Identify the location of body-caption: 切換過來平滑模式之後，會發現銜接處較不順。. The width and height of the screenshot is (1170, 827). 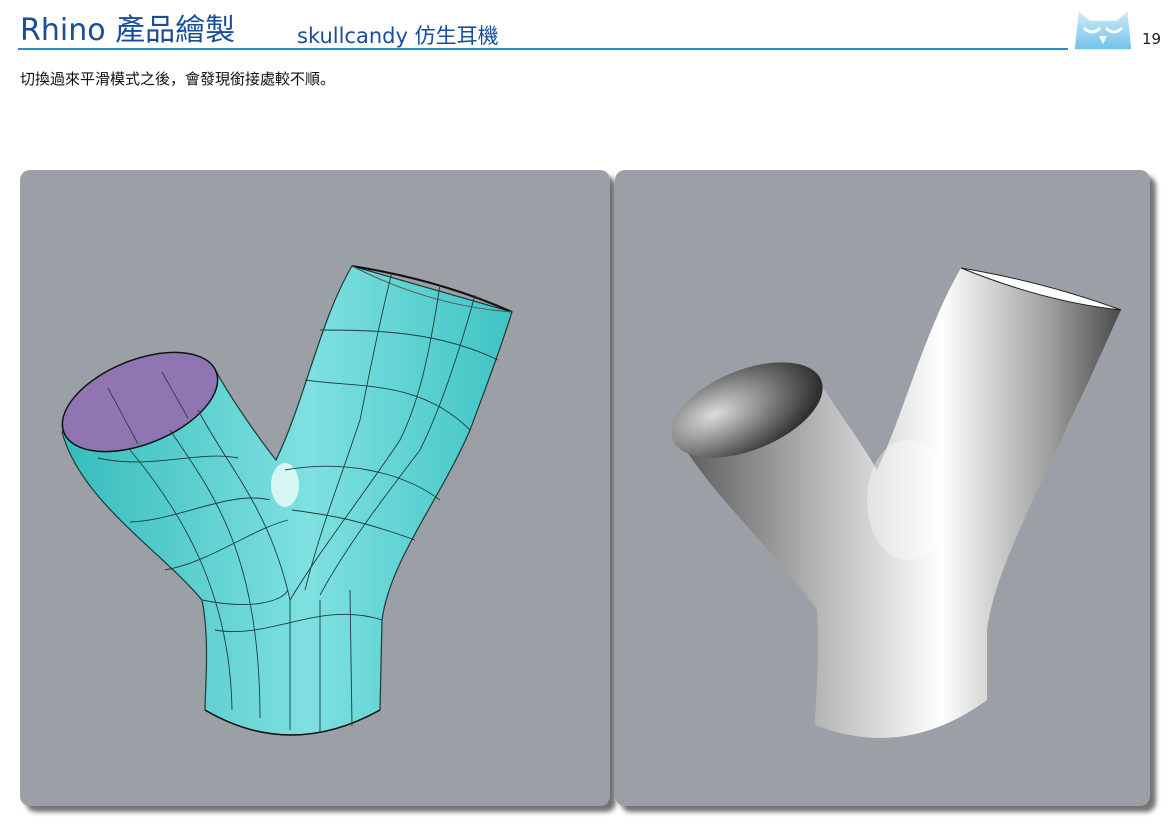
(178, 79).